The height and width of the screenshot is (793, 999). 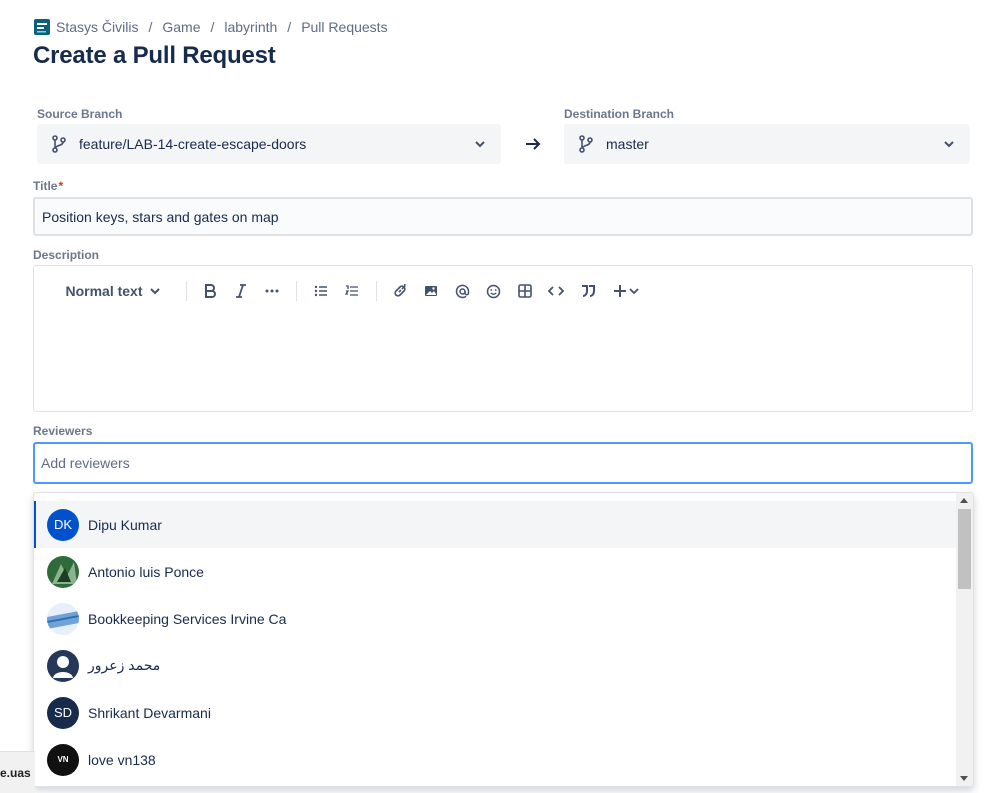 I want to click on avatar: SD, so click(x=63, y=712).